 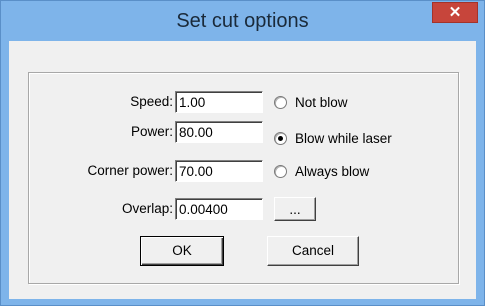 What do you see at coordinates (151, 101) in the screenshot?
I see `speed-label: Speed:` at bounding box center [151, 101].